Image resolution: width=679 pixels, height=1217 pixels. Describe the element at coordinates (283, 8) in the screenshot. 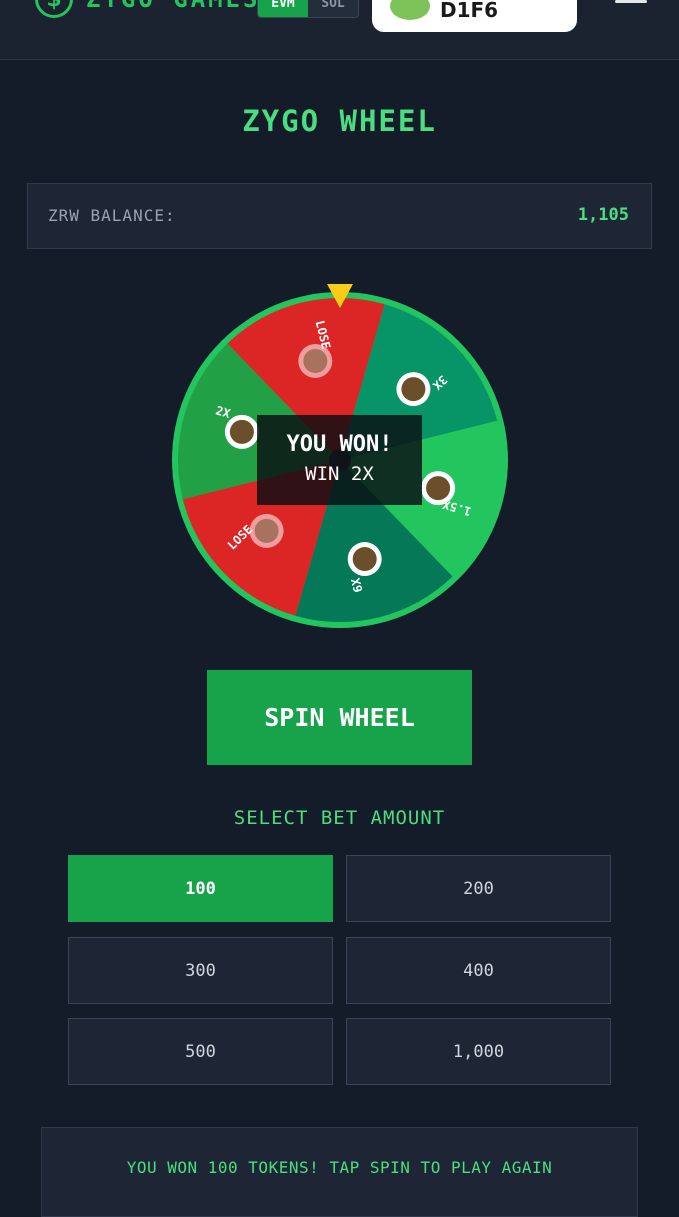

I see `chain-option-evm: EVM` at that location.